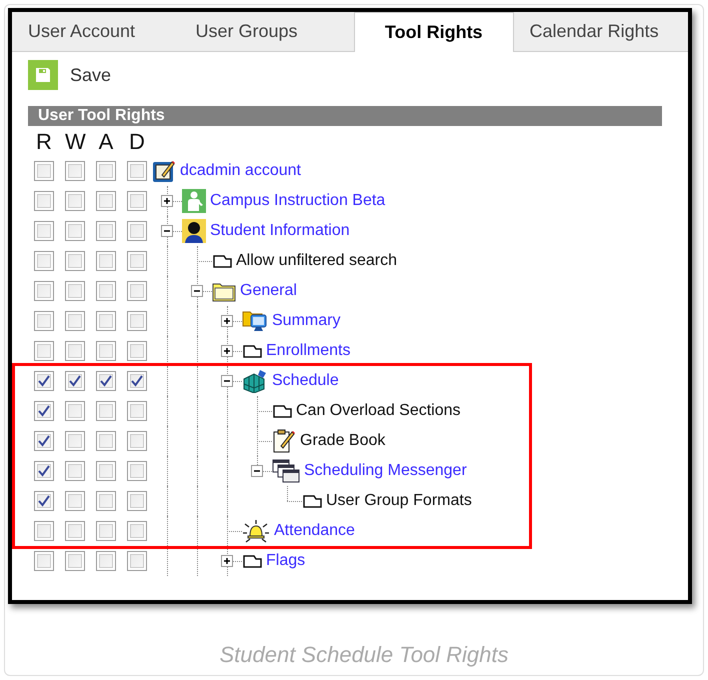 Image resolution: width=708 pixels, height=680 pixels. What do you see at coordinates (316, 261) in the screenshot?
I see `tool-right-label: Allow unfiltered search` at bounding box center [316, 261].